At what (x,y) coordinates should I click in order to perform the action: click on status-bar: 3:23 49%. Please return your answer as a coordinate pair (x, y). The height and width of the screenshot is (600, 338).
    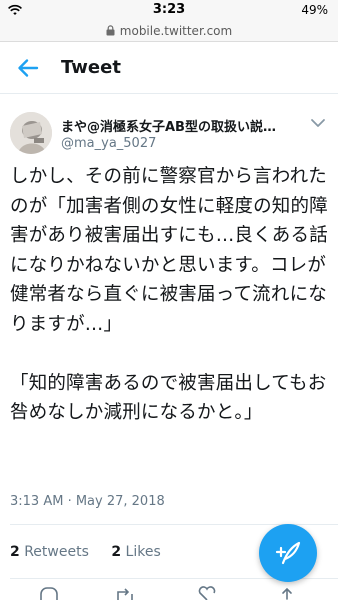
    Looking at the image, I should click on (169, 10).